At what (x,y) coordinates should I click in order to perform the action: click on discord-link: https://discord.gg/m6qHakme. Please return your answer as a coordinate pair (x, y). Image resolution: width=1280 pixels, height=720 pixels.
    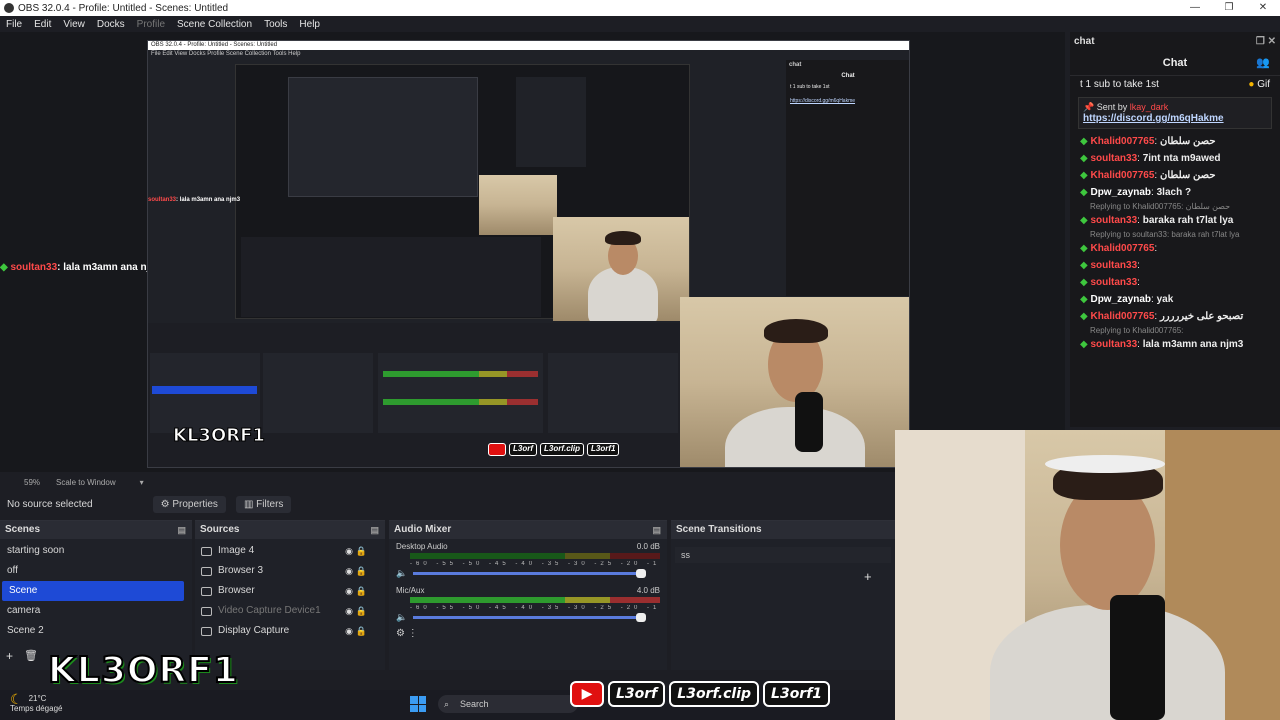
    Looking at the image, I should click on (1153, 118).